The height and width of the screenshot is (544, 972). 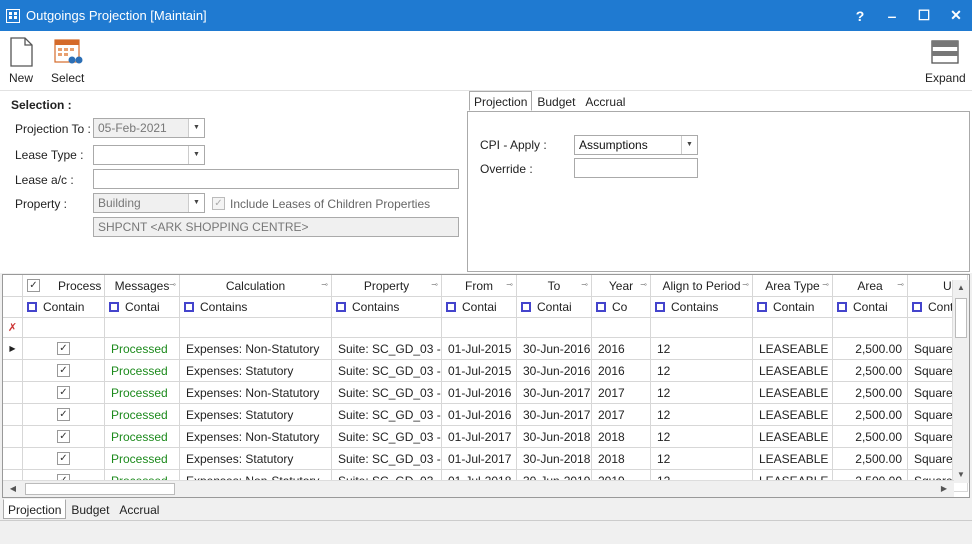 I want to click on year-cell: 2016, so click(x=621, y=371).